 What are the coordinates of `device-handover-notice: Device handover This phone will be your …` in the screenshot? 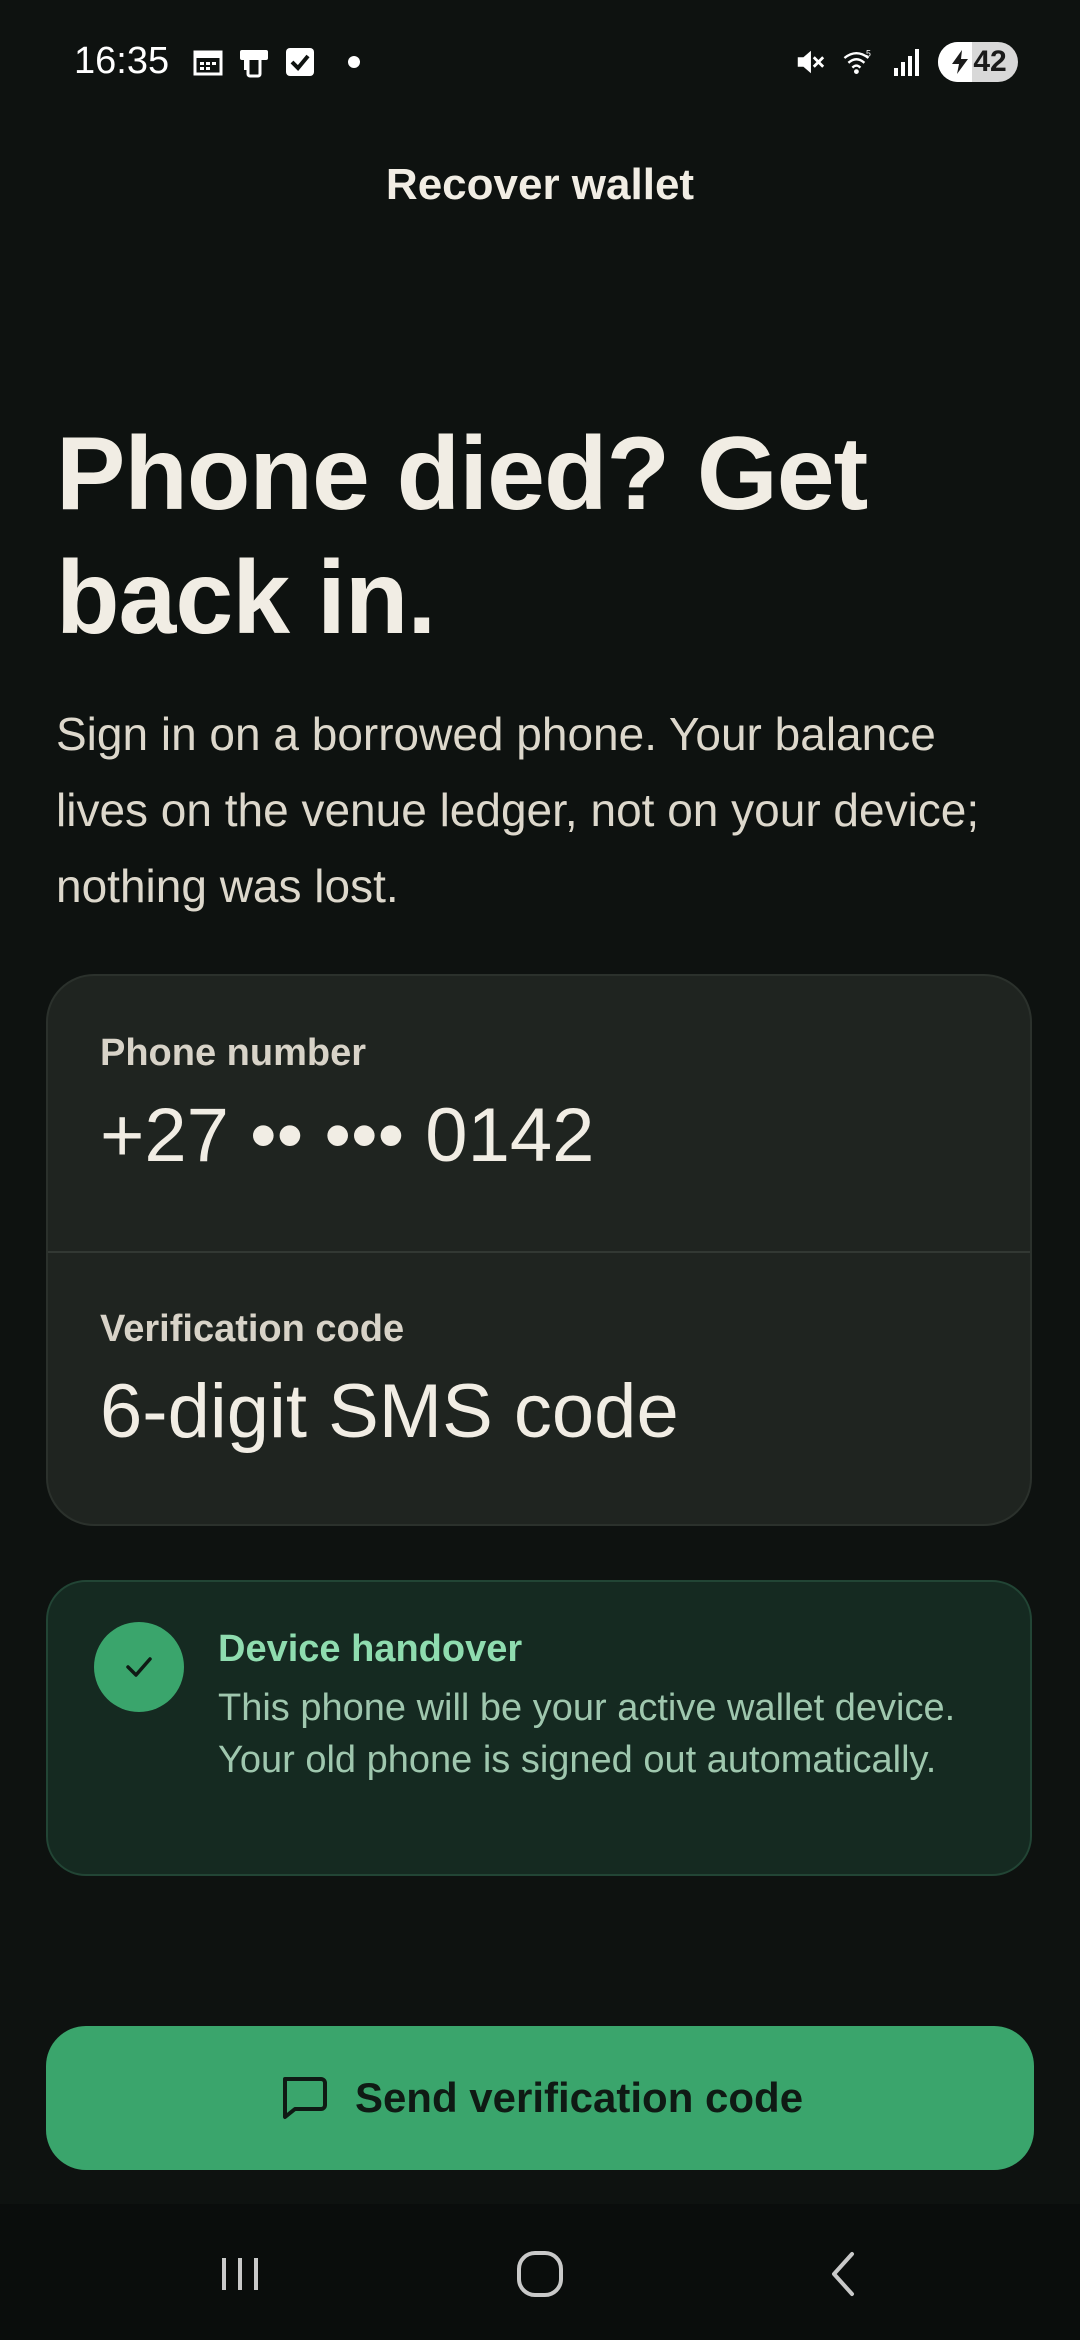 It's located at (539, 1728).